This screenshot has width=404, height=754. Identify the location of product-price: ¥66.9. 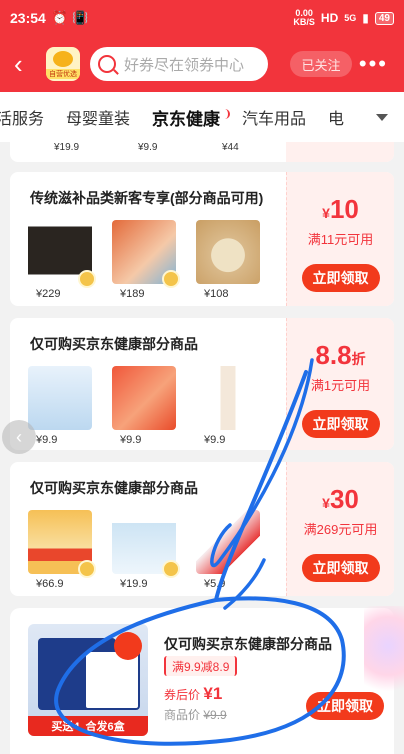
(50, 584).